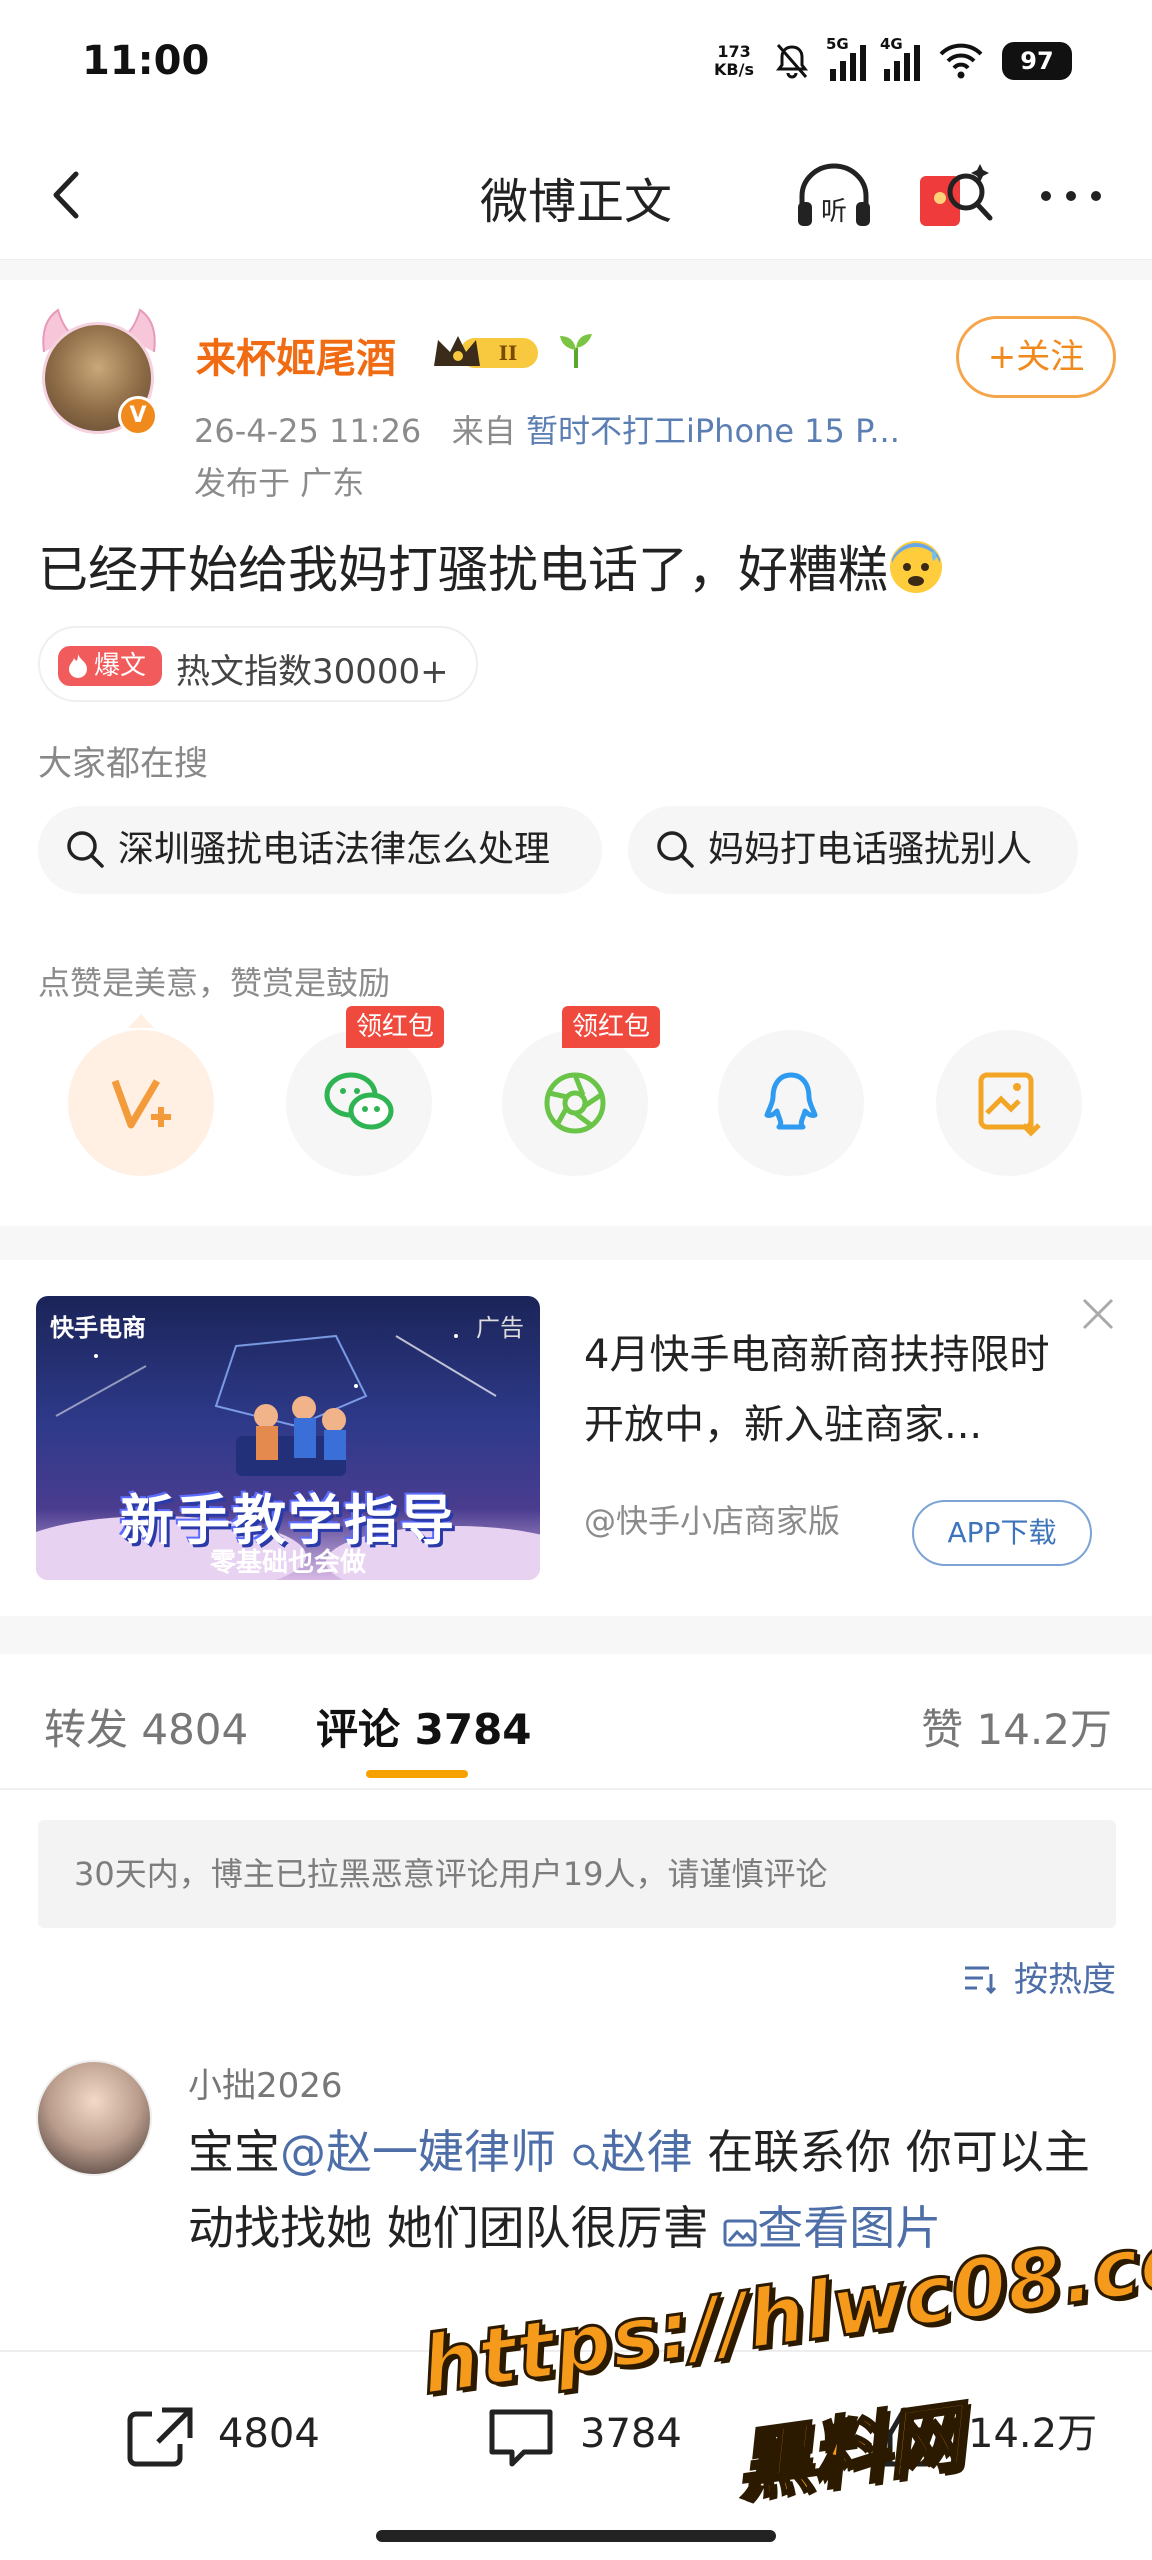 This screenshot has height=2560, width=1152. I want to click on v-plus-reward-icon, so click(141, 1104).